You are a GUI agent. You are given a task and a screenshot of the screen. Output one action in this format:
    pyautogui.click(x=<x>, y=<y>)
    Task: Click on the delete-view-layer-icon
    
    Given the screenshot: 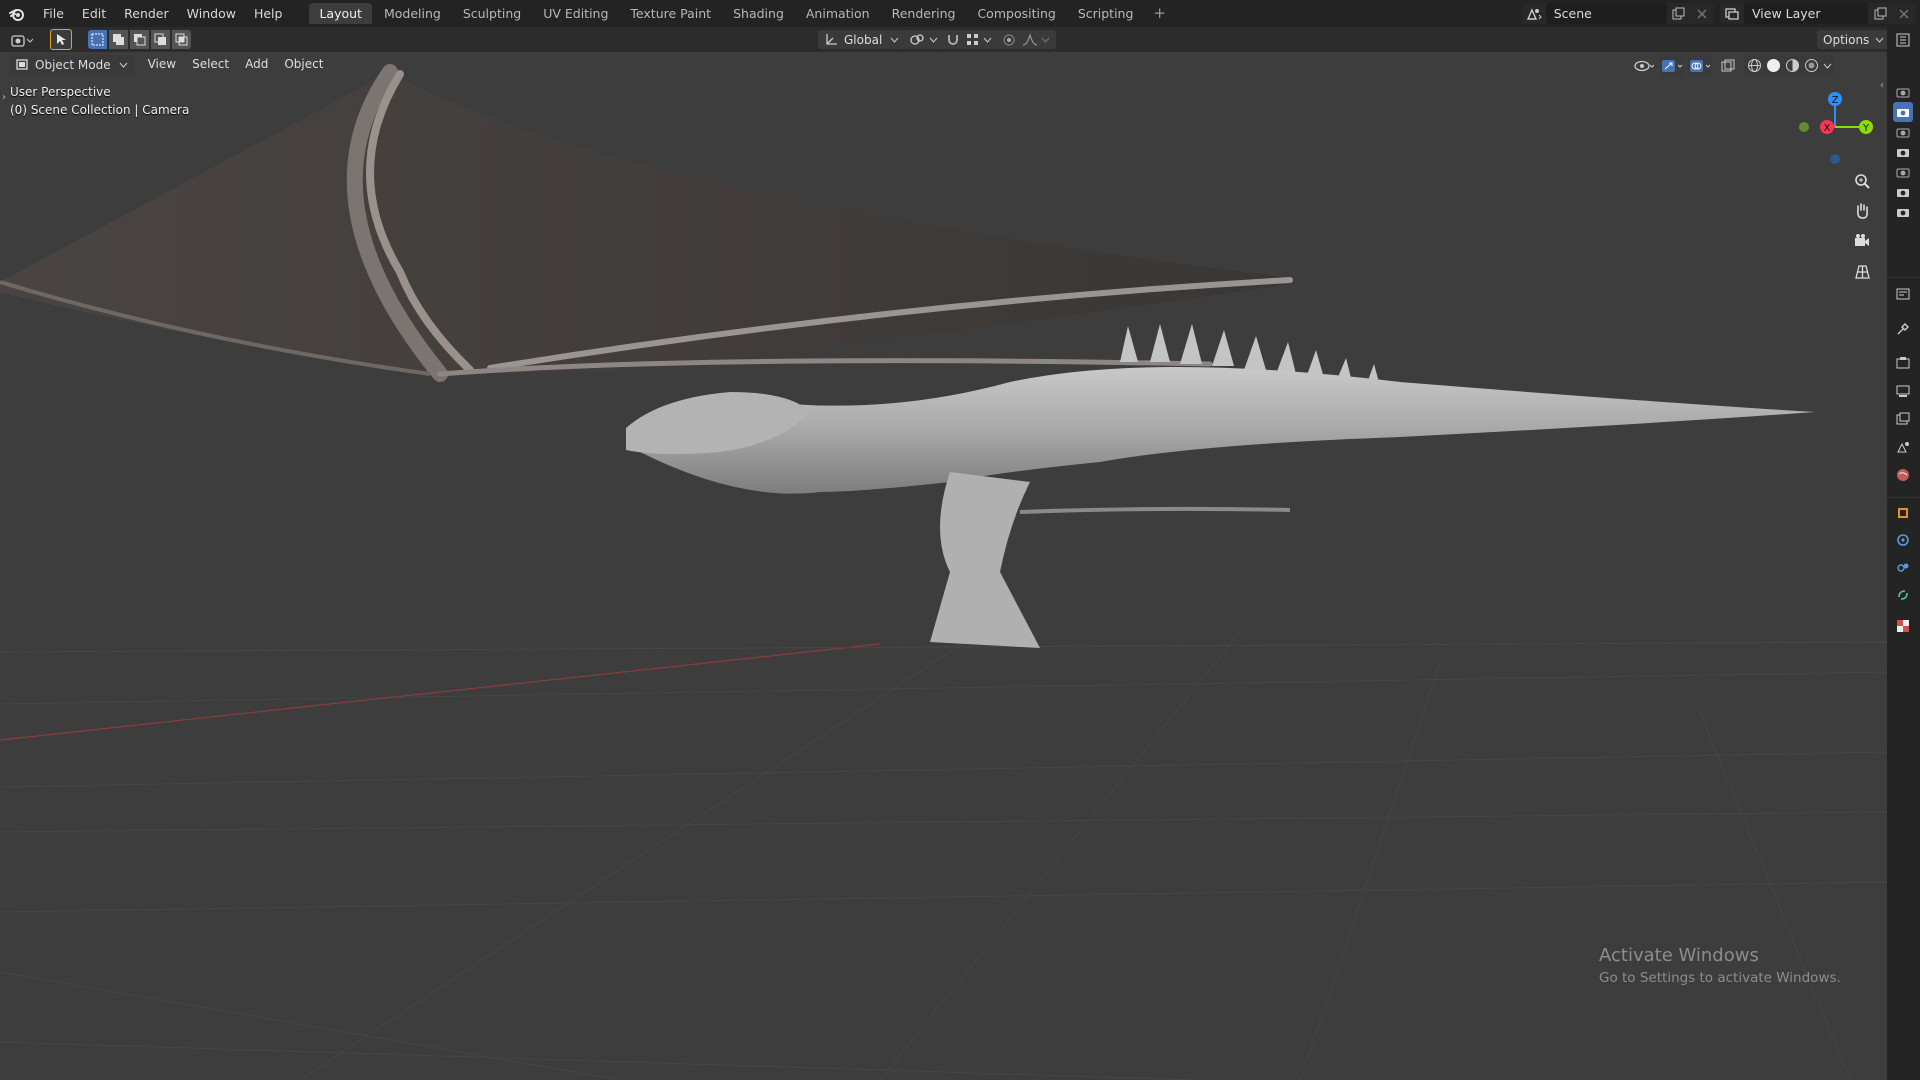 What is the action you would take?
    pyautogui.click(x=1904, y=13)
    